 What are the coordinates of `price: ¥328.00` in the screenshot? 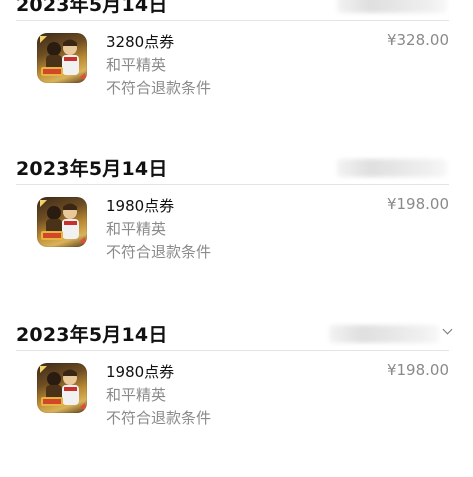 It's located at (417, 40).